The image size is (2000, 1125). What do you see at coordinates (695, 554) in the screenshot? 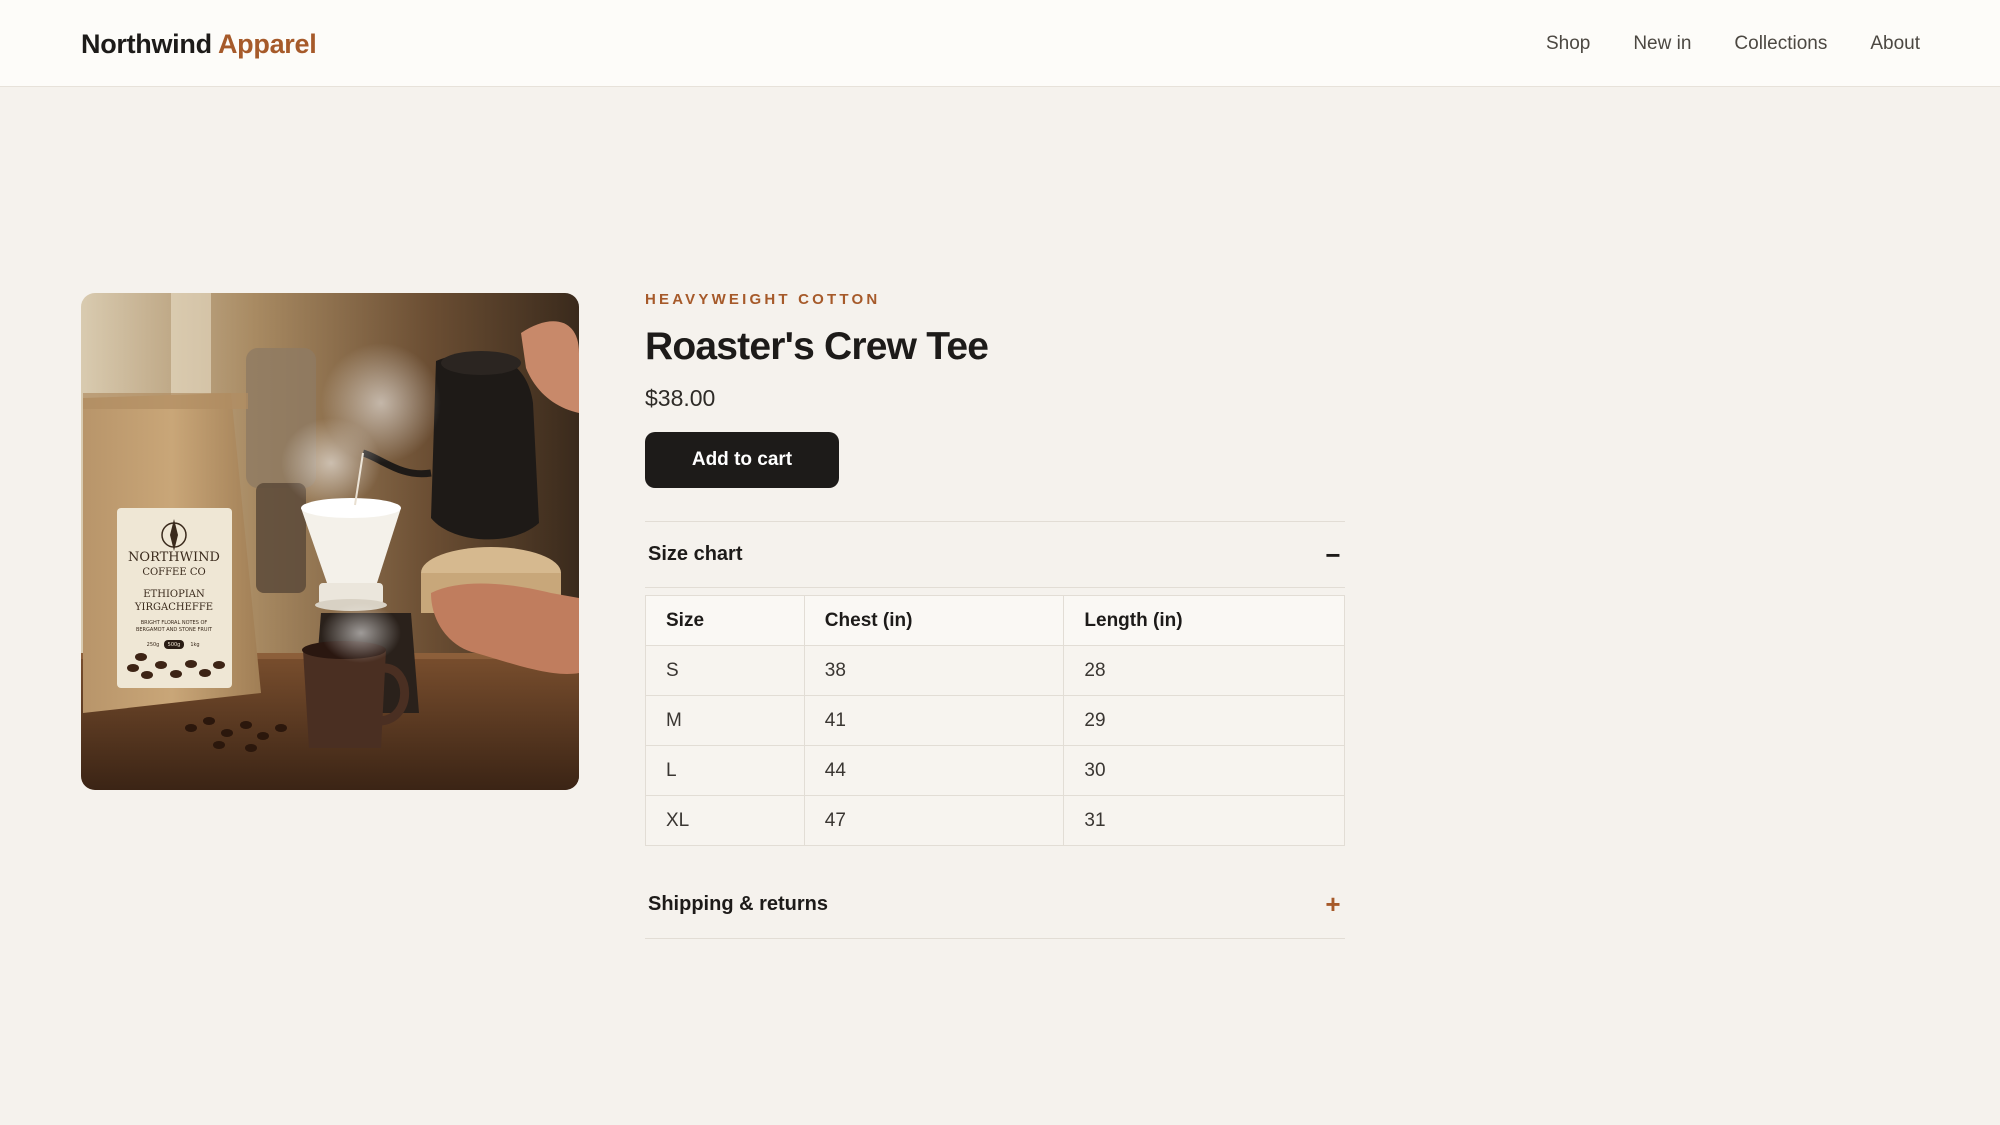
I see `size-chart-title: Size chart` at bounding box center [695, 554].